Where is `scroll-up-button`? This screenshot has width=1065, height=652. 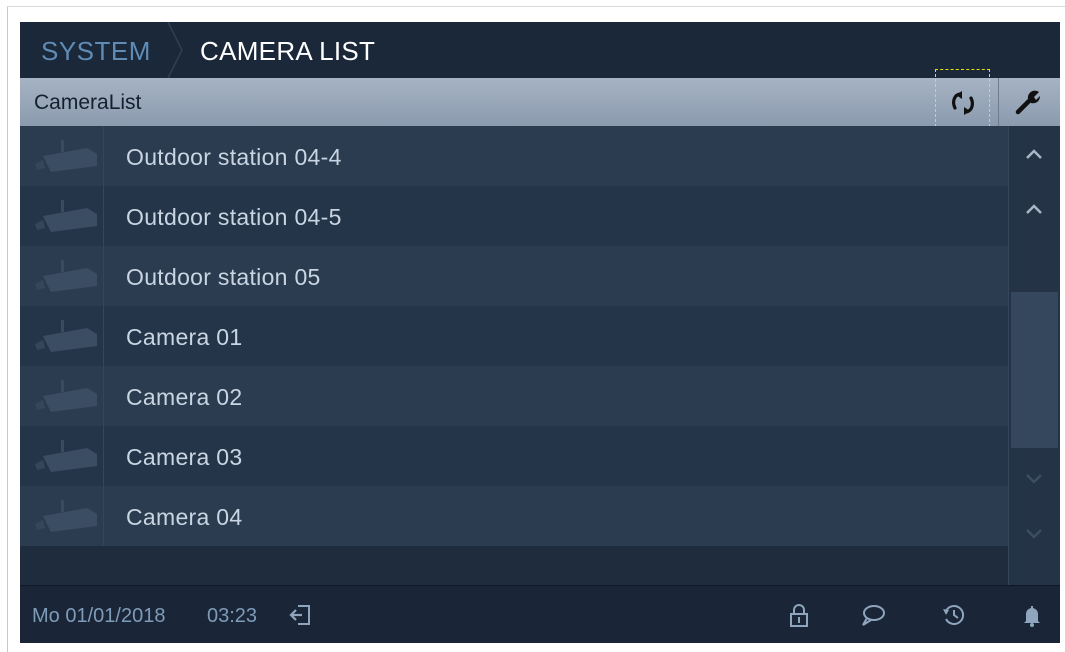 scroll-up-button is located at coordinates (1034, 211).